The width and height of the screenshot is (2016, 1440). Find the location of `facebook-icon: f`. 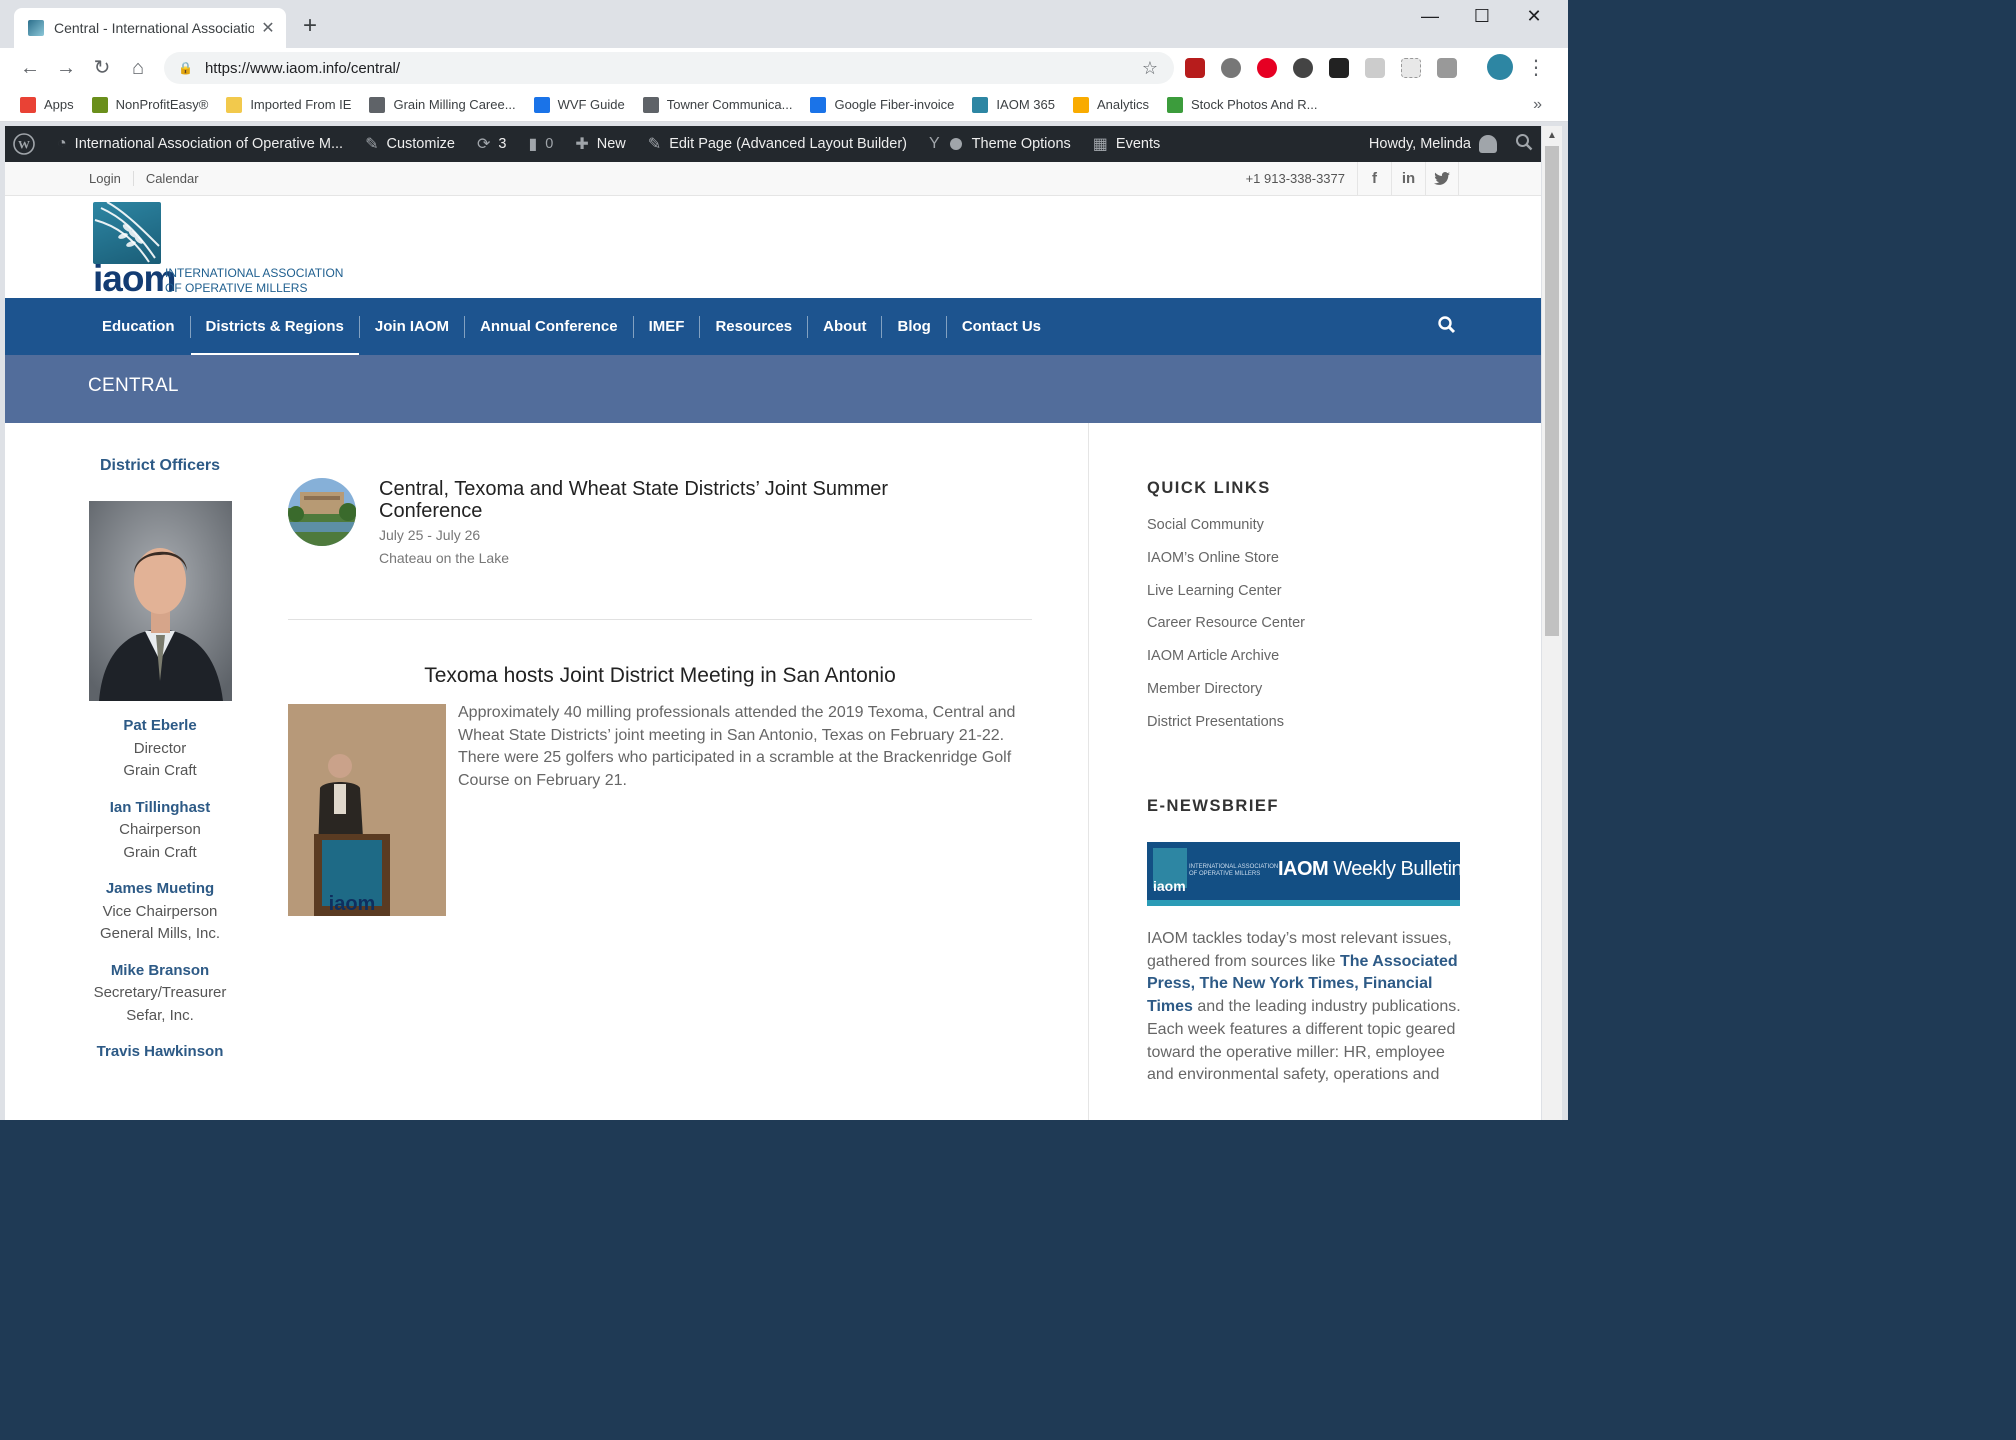

facebook-icon: f is located at coordinates (1374, 179).